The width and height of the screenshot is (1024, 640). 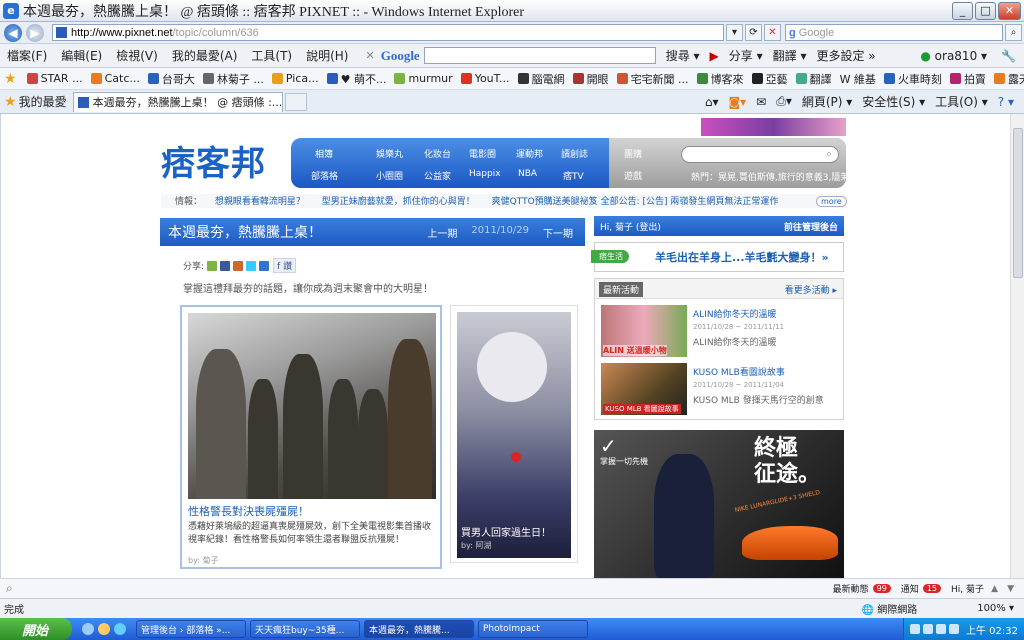 I want to click on toolbar-search-button: 搜尋 ▾, so click(x=683, y=55).